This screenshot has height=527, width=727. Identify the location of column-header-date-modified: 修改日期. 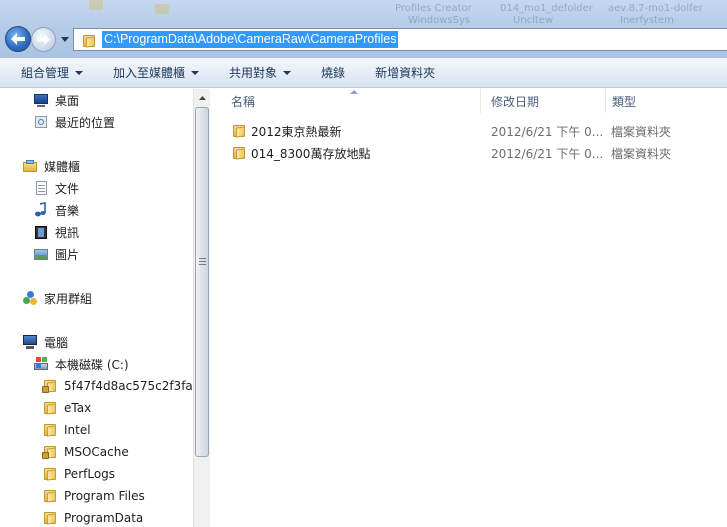
(543, 101).